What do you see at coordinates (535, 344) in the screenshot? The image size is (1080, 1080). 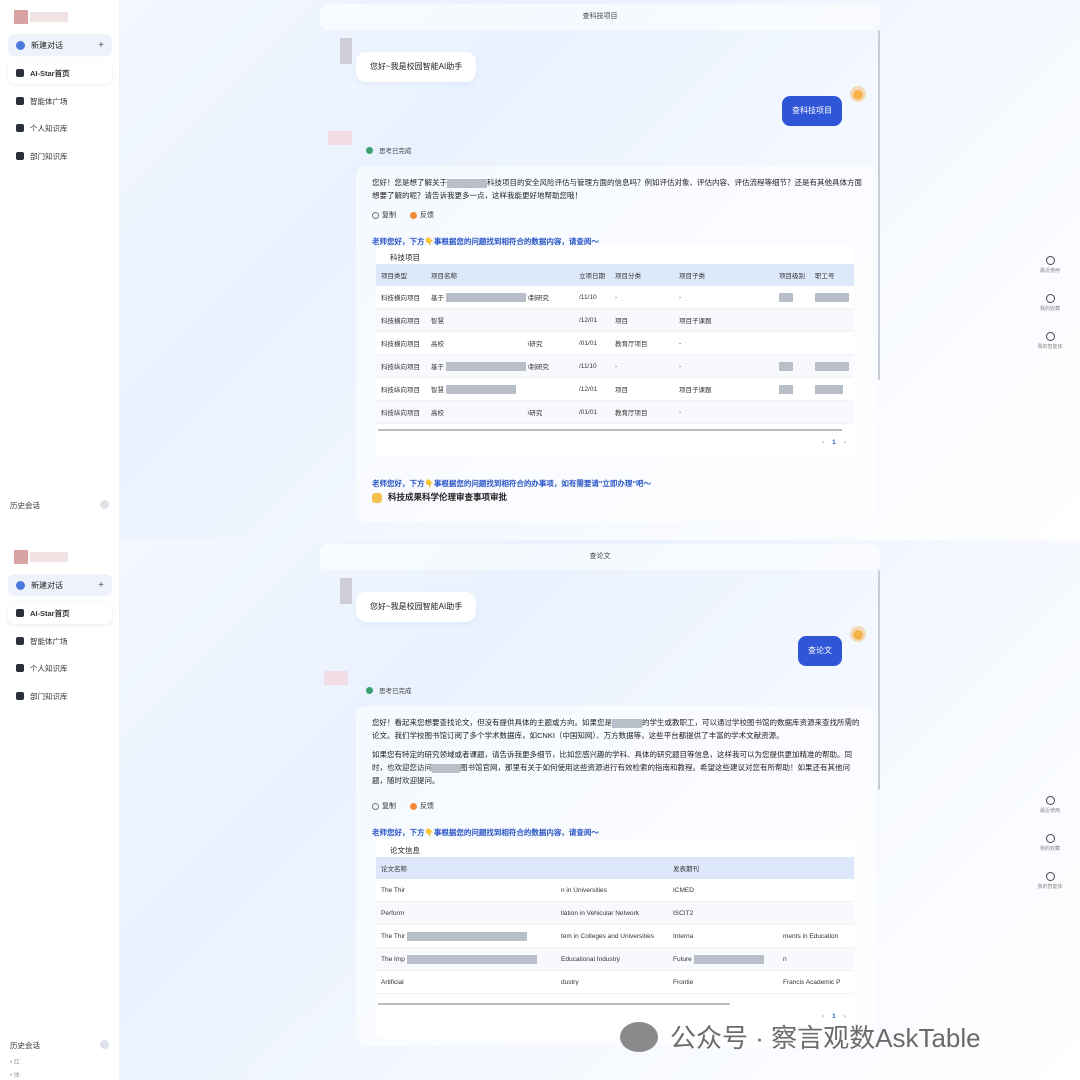 I see `cell-text: \研究` at bounding box center [535, 344].